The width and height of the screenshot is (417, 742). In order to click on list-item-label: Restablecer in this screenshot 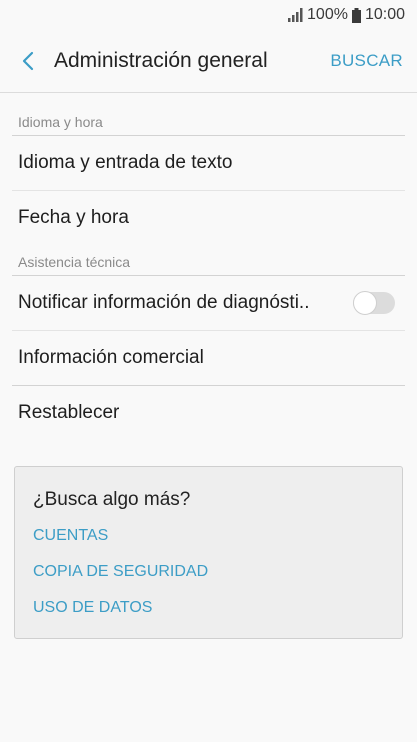, I will do `click(69, 412)`.